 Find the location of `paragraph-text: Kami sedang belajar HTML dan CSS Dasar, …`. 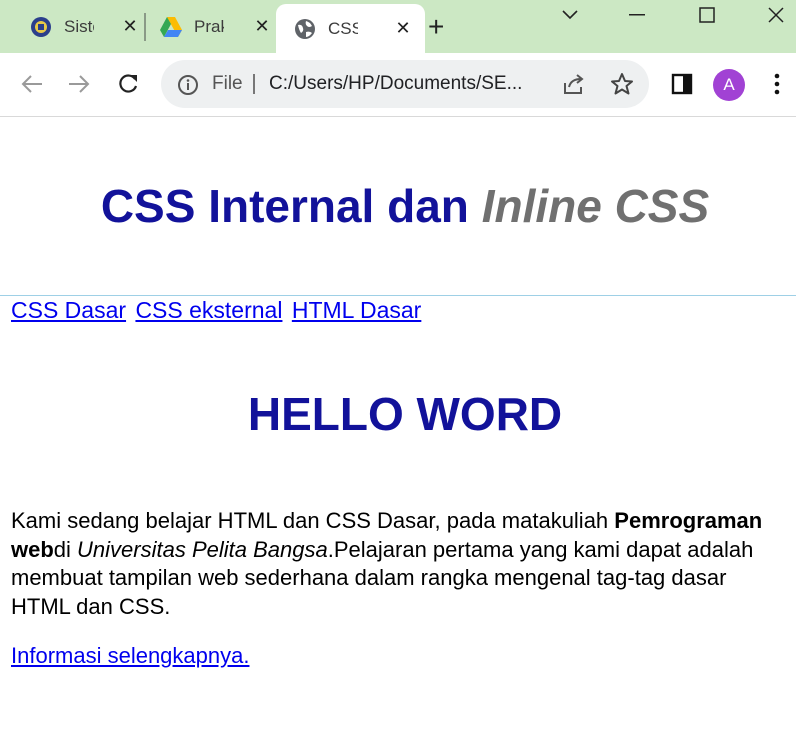

paragraph-text: Kami sedang belajar HTML dan CSS Dasar, … is located at coordinates (313, 520).